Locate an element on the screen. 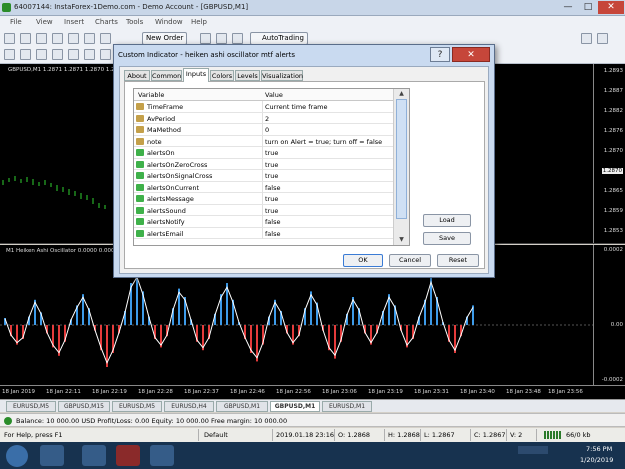 The height and width of the screenshot is (469, 625). cancel-button: Cancel is located at coordinates (410, 260).